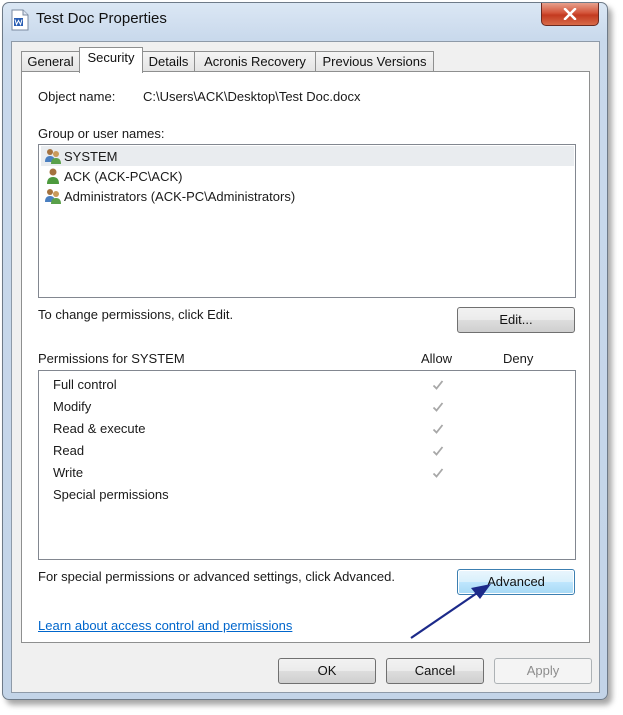 Image resolution: width=623 pixels, height=715 pixels. Describe the element at coordinates (123, 176) in the screenshot. I see `user-name: ACK (ACK-PC\ACK)` at that location.